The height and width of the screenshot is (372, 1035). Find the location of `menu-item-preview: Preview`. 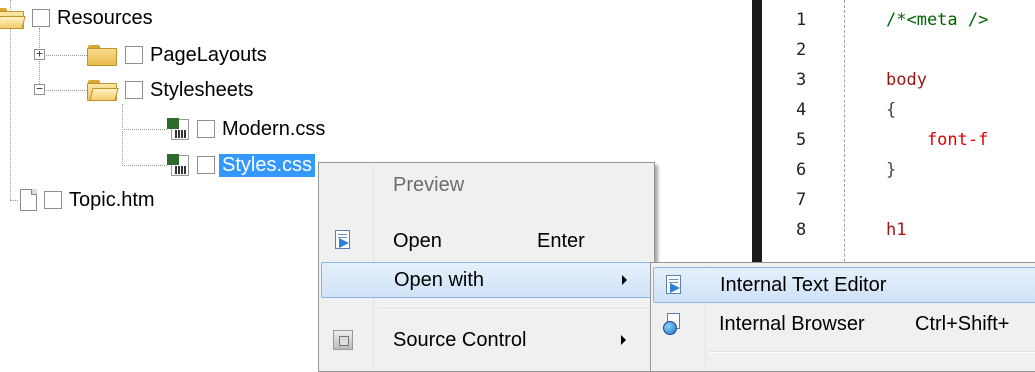

menu-item-preview: Preview is located at coordinates (486, 185).